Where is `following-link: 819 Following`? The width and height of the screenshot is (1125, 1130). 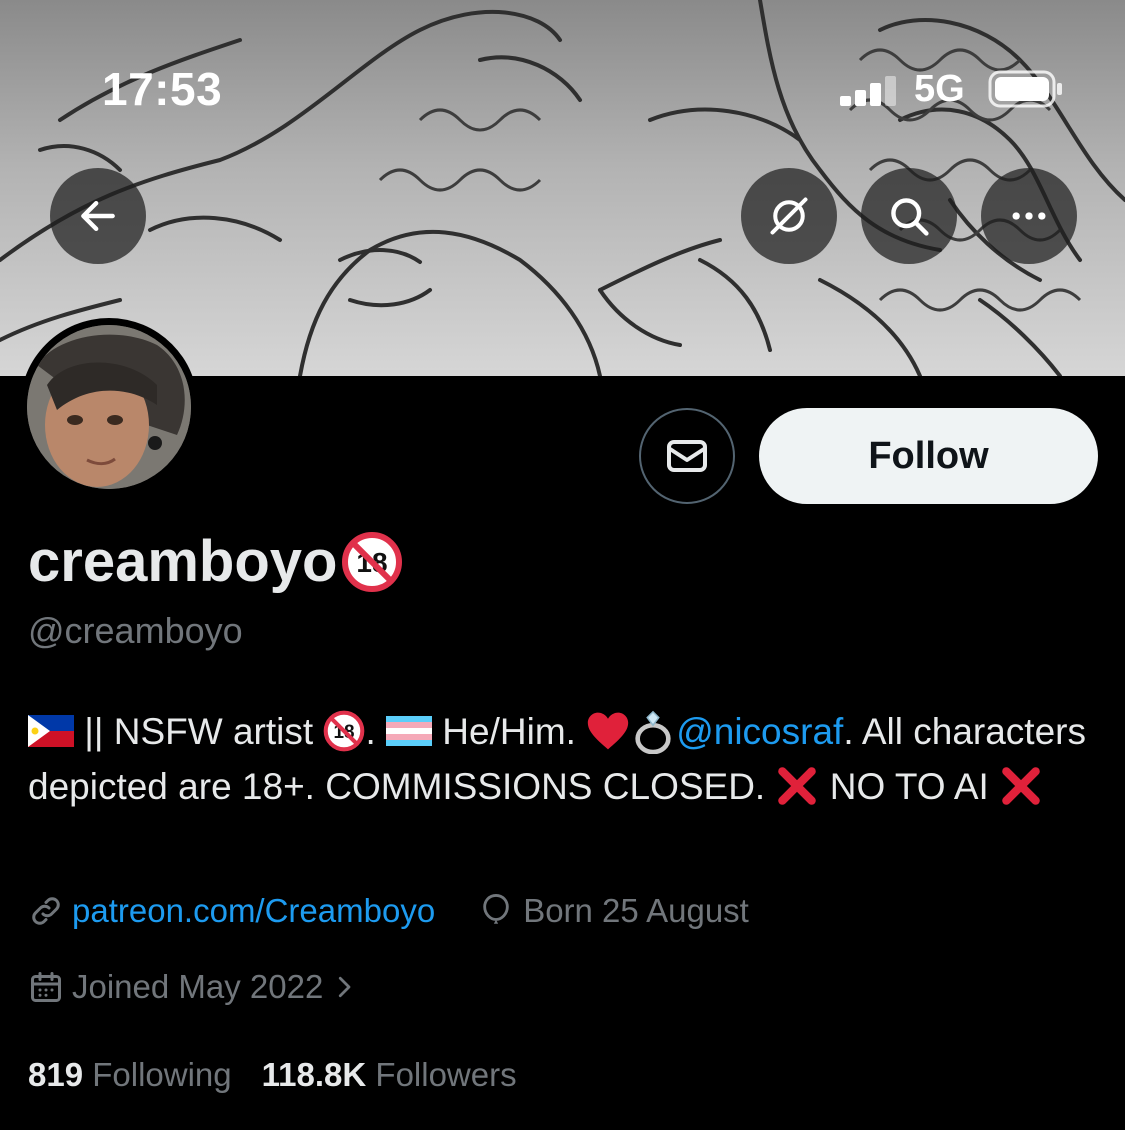 following-link: 819 Following is located at coordinates (130, 1075).